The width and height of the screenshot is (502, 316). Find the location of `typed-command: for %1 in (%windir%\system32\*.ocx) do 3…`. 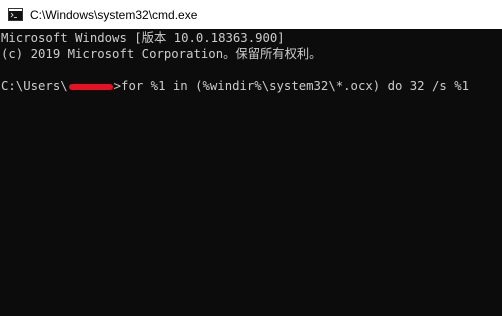

typed-command: for %1 in (%windir%\system32\*.ocx) do 3… is located at coordinates (295, 86).